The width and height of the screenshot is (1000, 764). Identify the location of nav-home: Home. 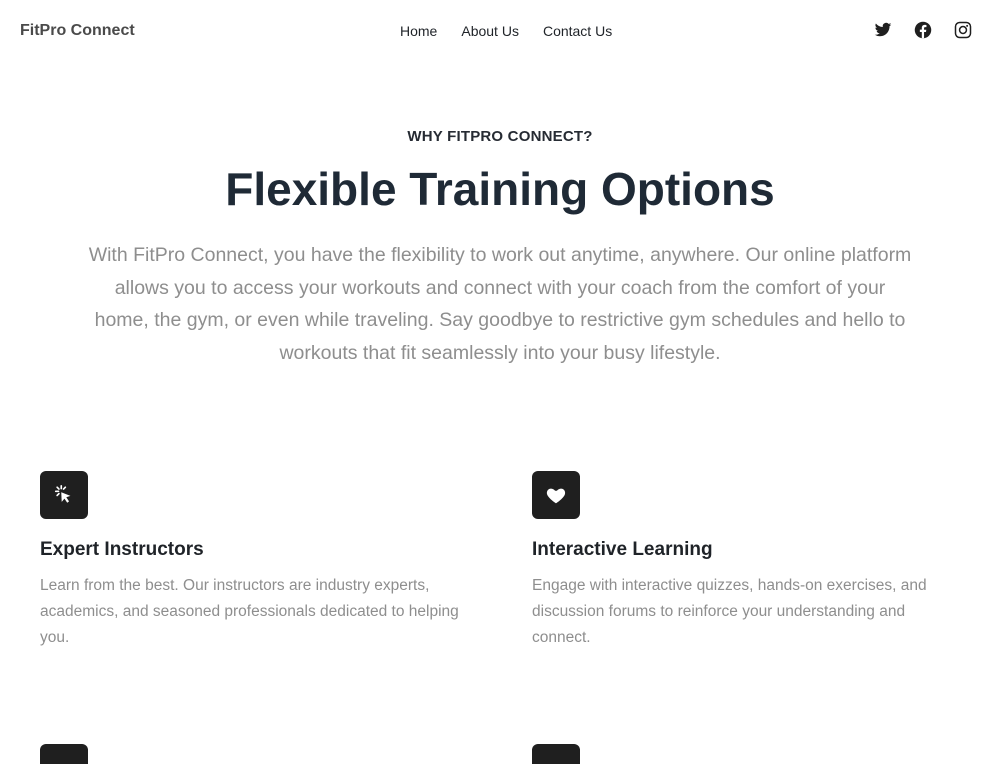
(418, 31).